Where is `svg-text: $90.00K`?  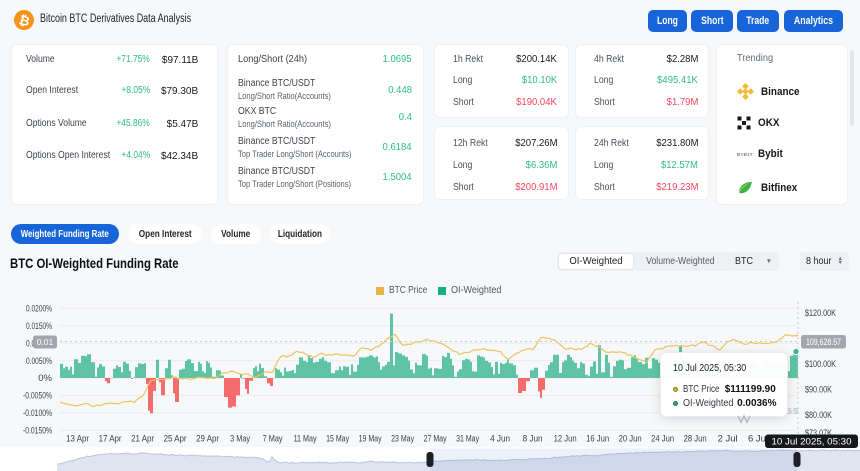 svg-text: $90.00K is located at coordinates (818, 390).